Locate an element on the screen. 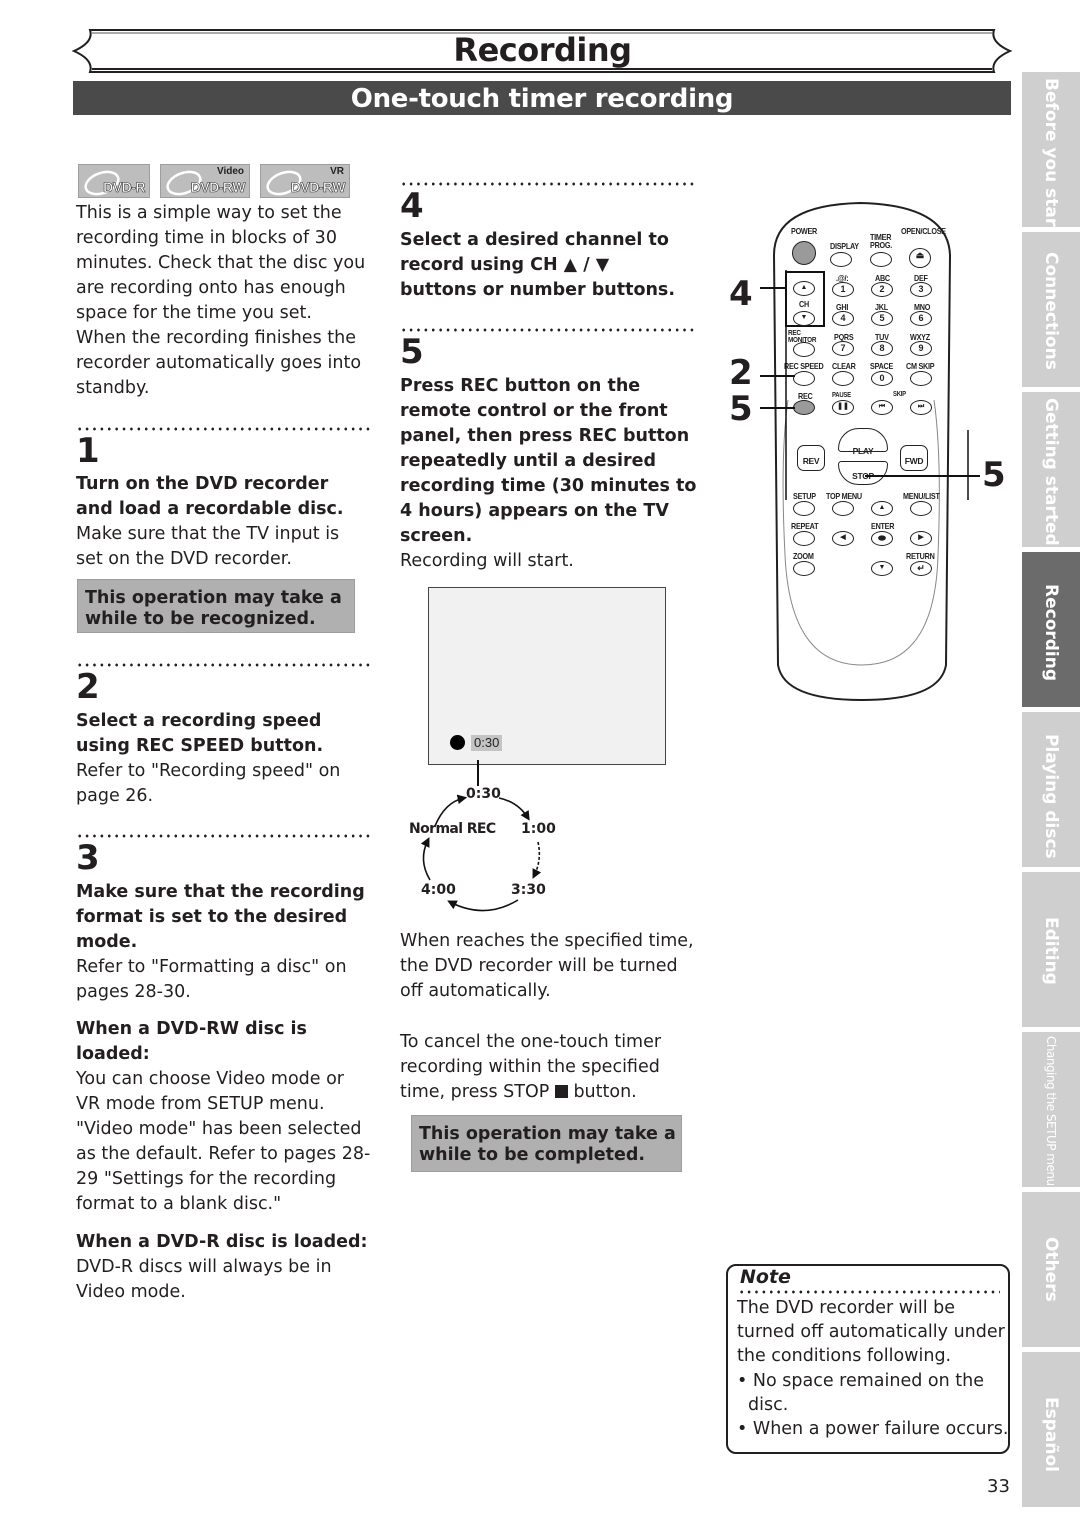 The width and height of the screenshot is (1080, 1526). repeat-button is located at coordinates (804, 538).